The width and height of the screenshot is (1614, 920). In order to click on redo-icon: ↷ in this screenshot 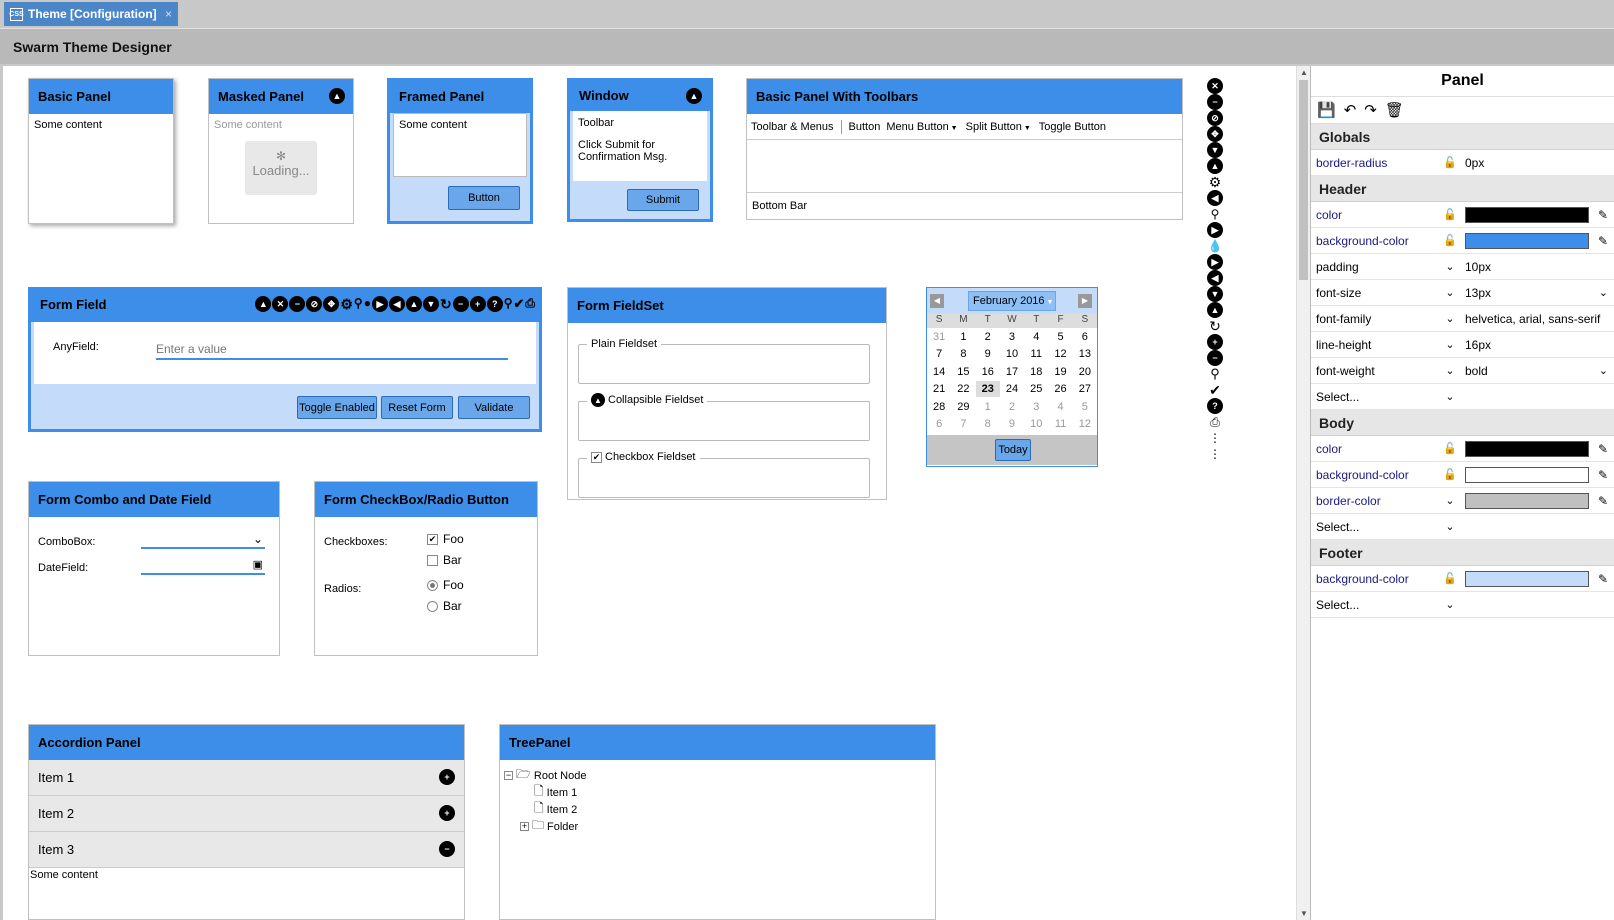, I will do `click(1370, 110)`.